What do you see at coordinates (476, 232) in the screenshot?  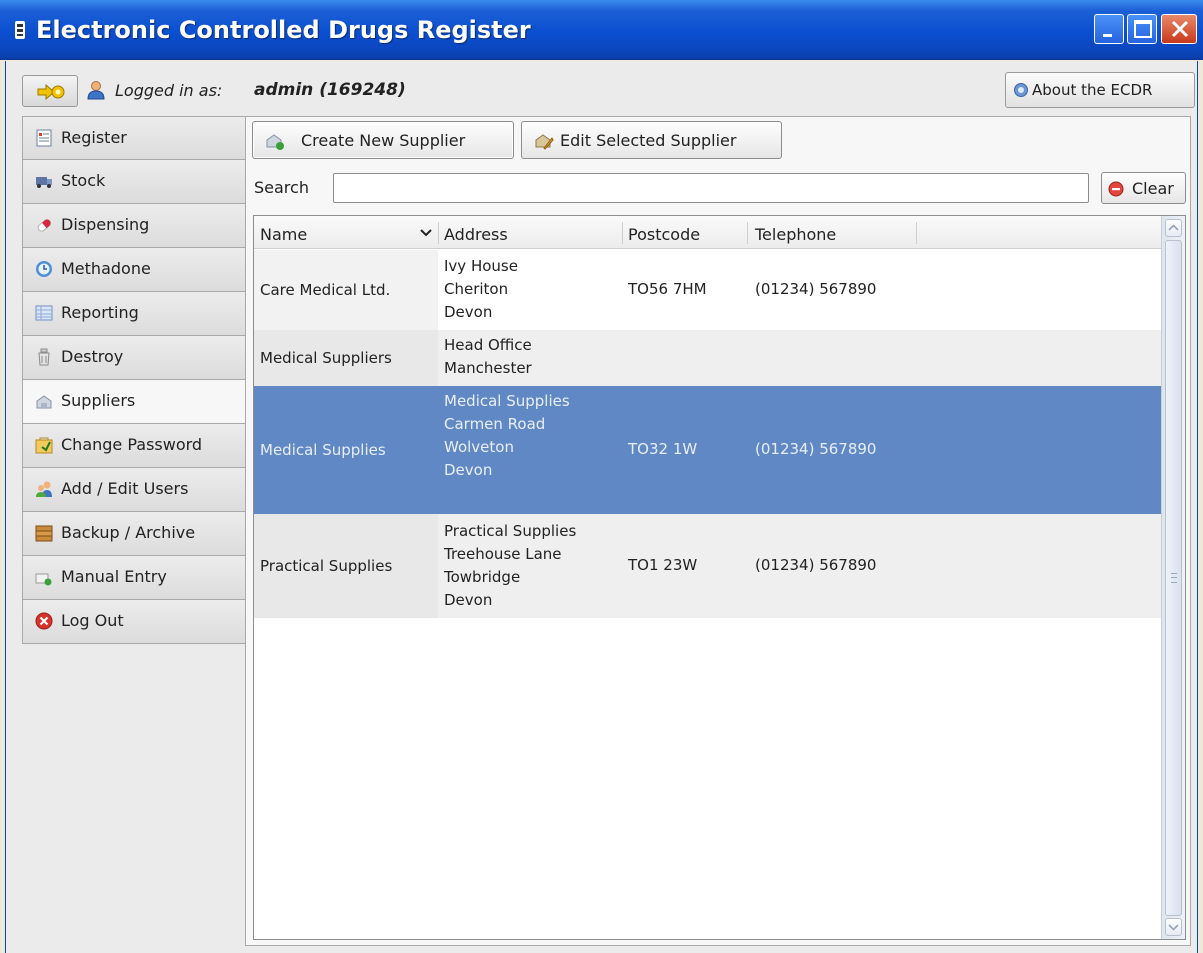 I see `column-header-address: Address` at bounding box center [476, 232].